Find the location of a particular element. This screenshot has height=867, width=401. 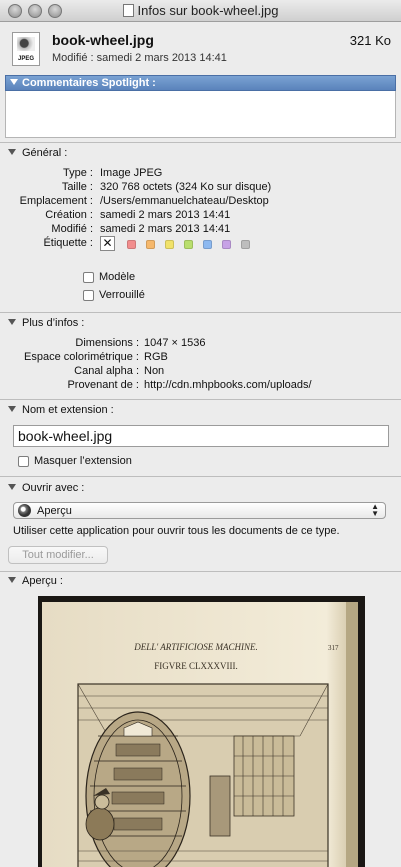

general-header-label: Général : is located at coordinates (45, 153).